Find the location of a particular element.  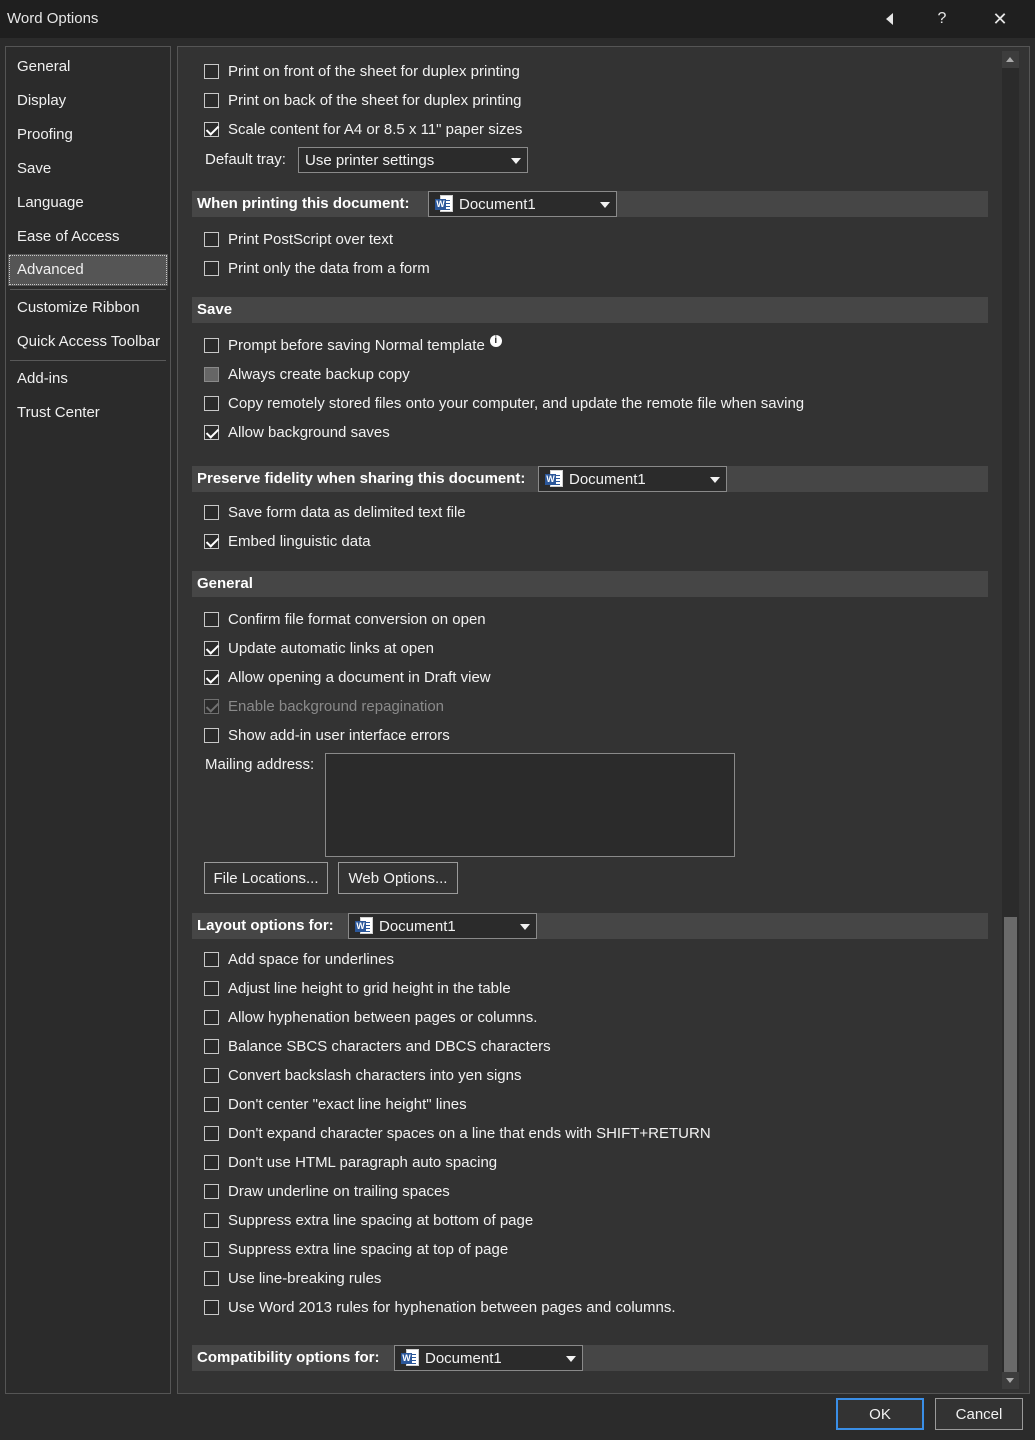

sidebar-item-general: General is located at coordinates (88, 67).